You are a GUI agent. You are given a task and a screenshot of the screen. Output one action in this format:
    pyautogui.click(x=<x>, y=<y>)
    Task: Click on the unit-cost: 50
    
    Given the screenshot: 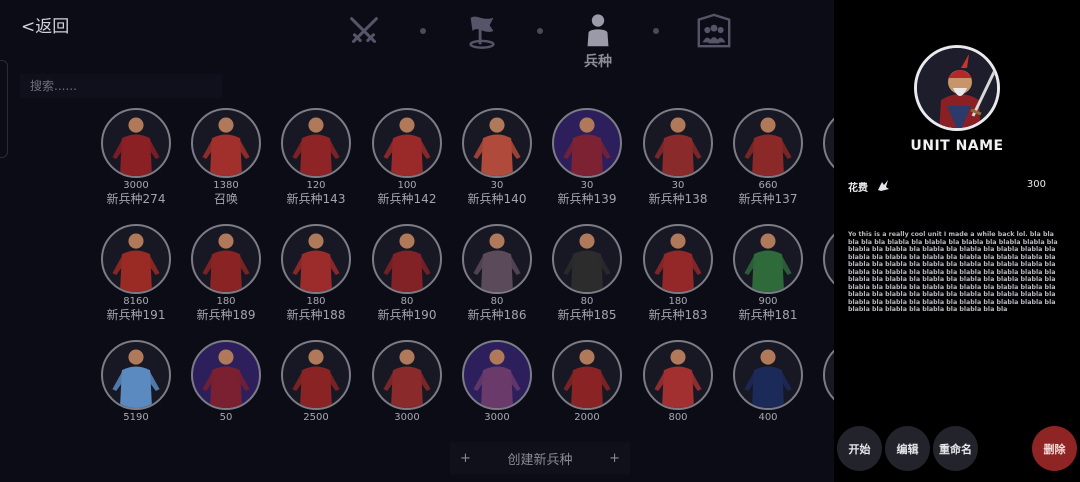 What is the action you would take?
    pyautogui.click(x=226, y=417)
    